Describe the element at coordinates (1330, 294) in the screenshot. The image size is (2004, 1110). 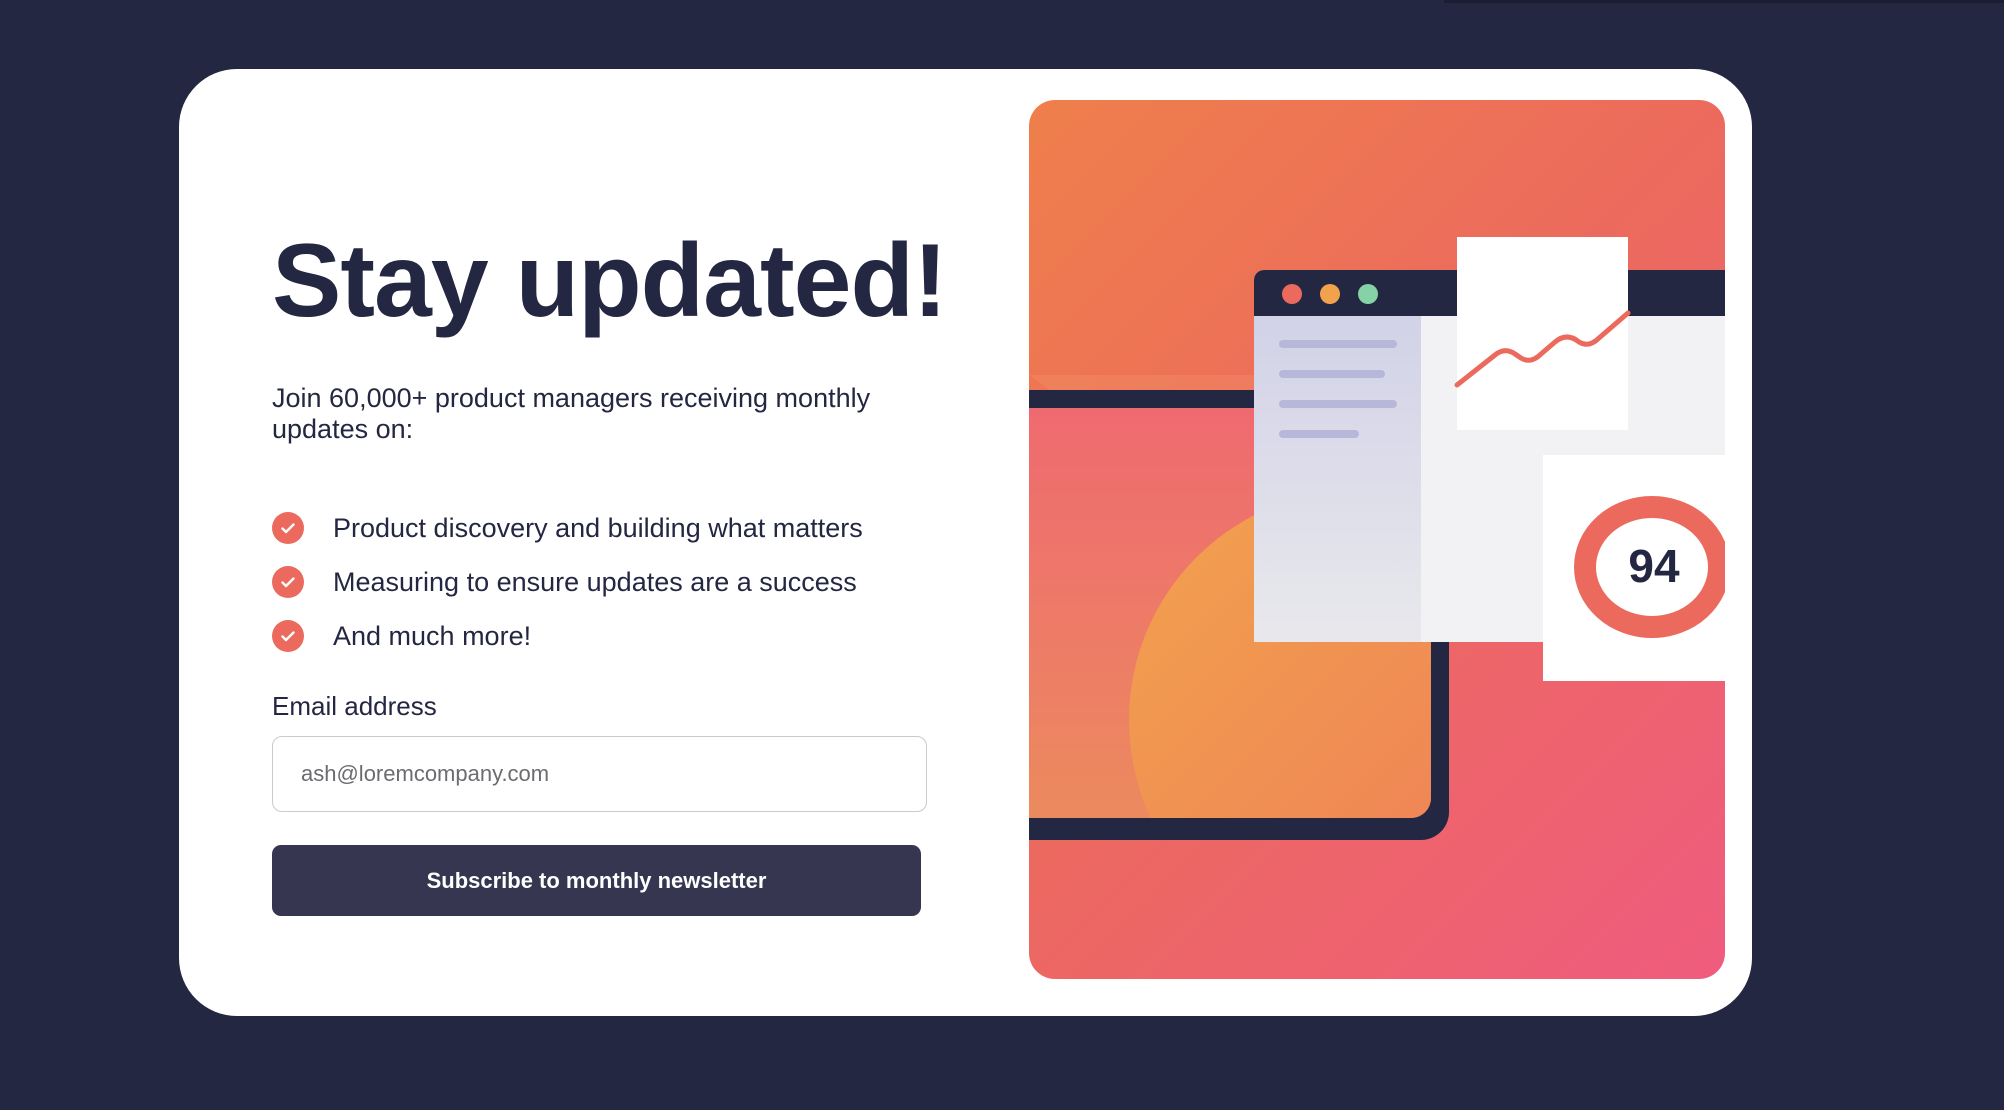
I see `orange-dot` at that location.